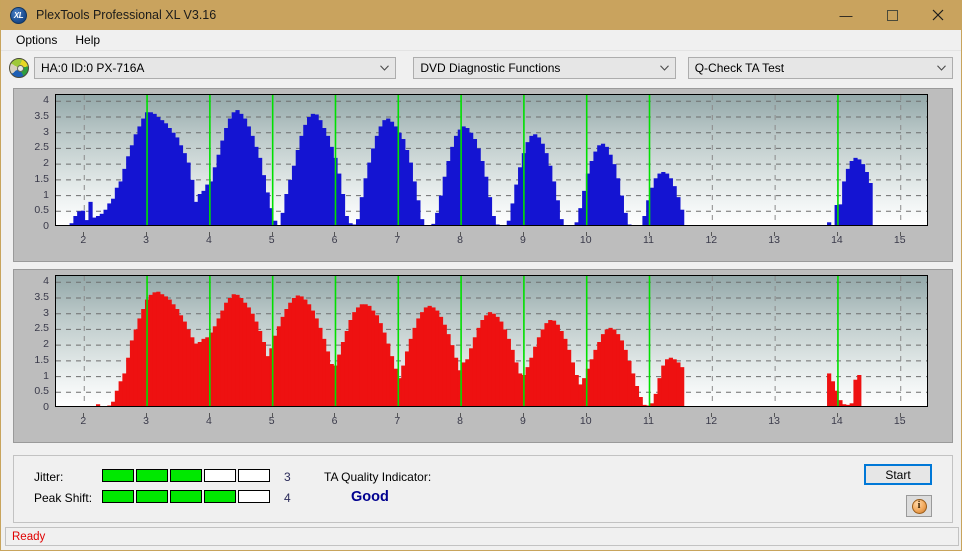 The height and width of the screenshot is (551, 962). Describe the element at coordinates (36, 40) in the screenshot. I see `menu-item-options: Options` at that location.